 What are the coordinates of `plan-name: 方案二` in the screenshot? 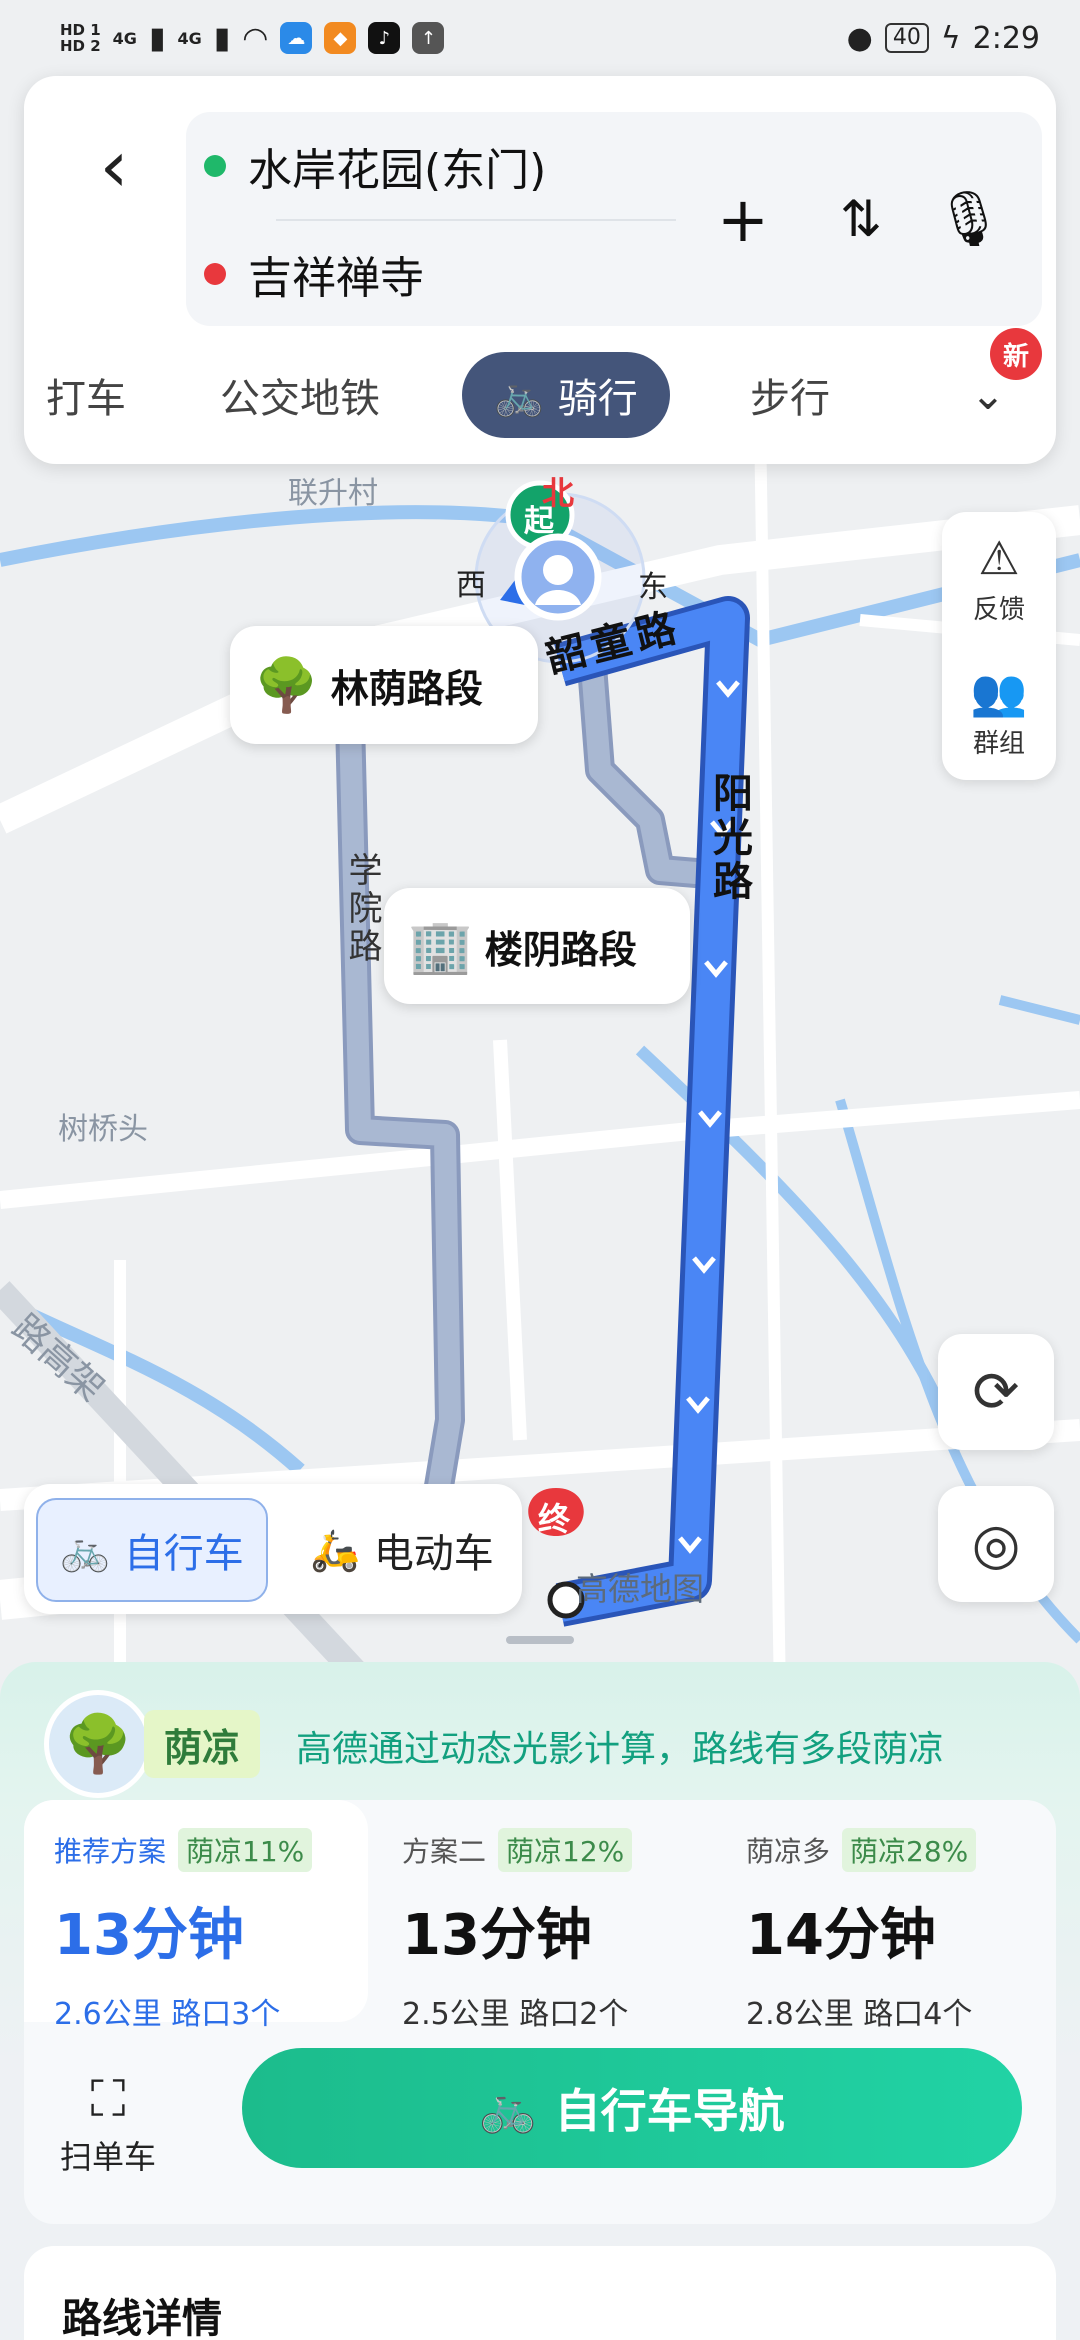 It's located at (444, 1851).